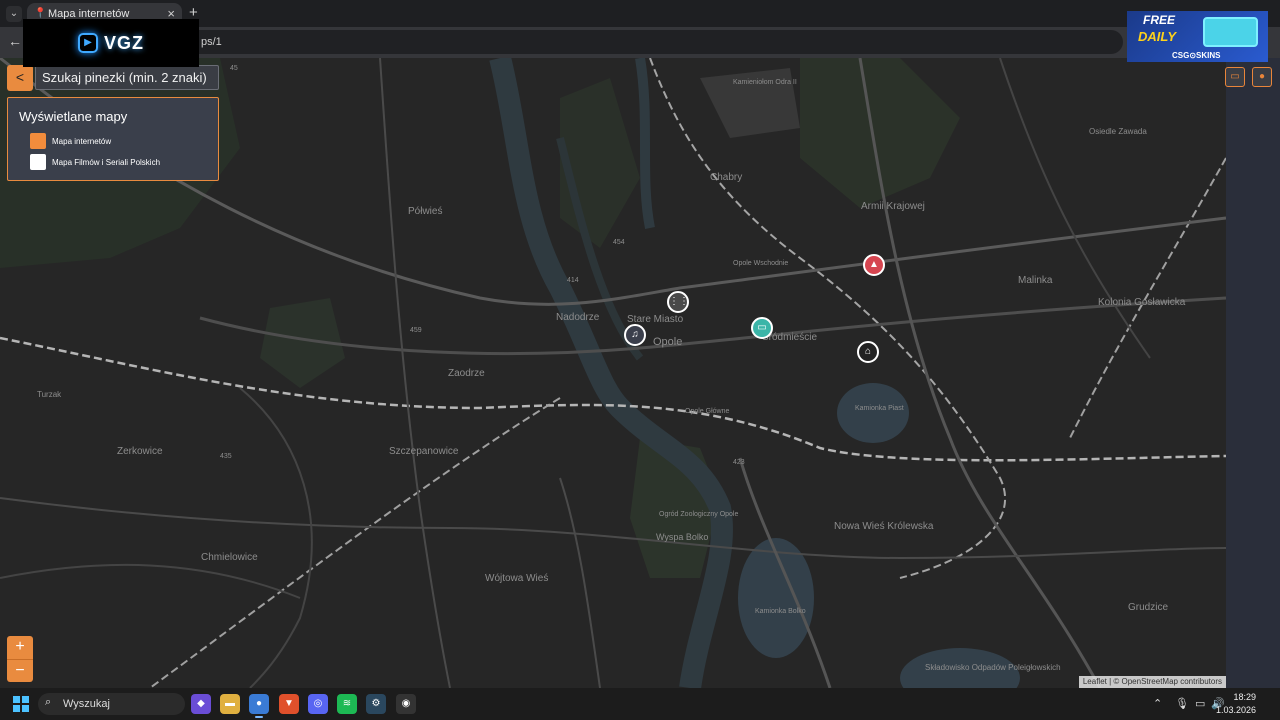  I want to click on csgo-skins-ad: FREE DAILY CSG⊙SKINS, so click(1197, 36).